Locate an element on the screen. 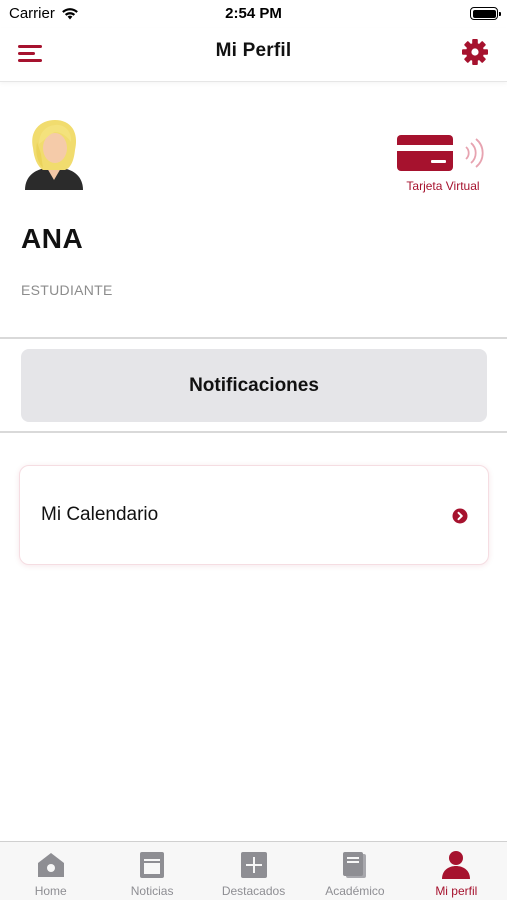 This screenshot has width=507, height=900. user-role: ESTUDIANTE is located at coordinates (67, 290).